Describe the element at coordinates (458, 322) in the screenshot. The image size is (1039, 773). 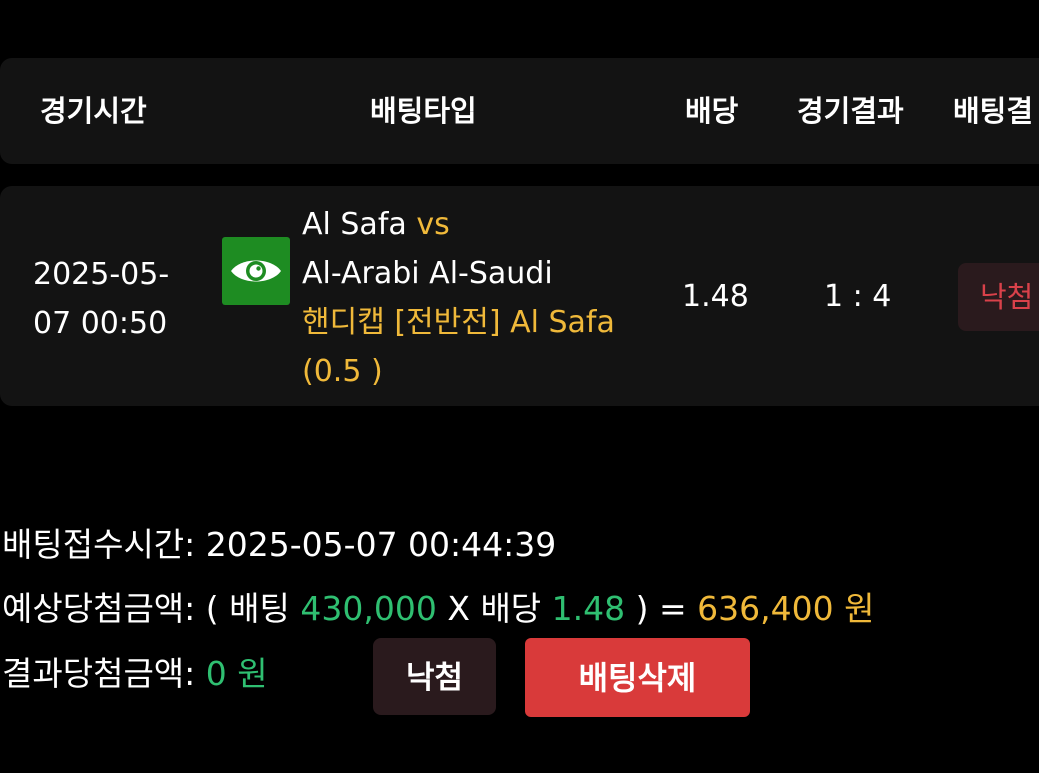
I see `bet-type-text: 핸디캡 [전반전] Al Safa` at that location.